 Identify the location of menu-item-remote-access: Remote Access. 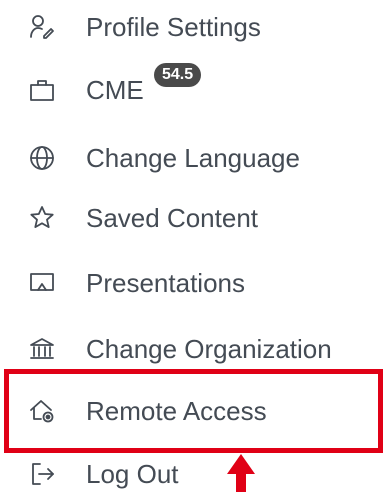
(206, 411).